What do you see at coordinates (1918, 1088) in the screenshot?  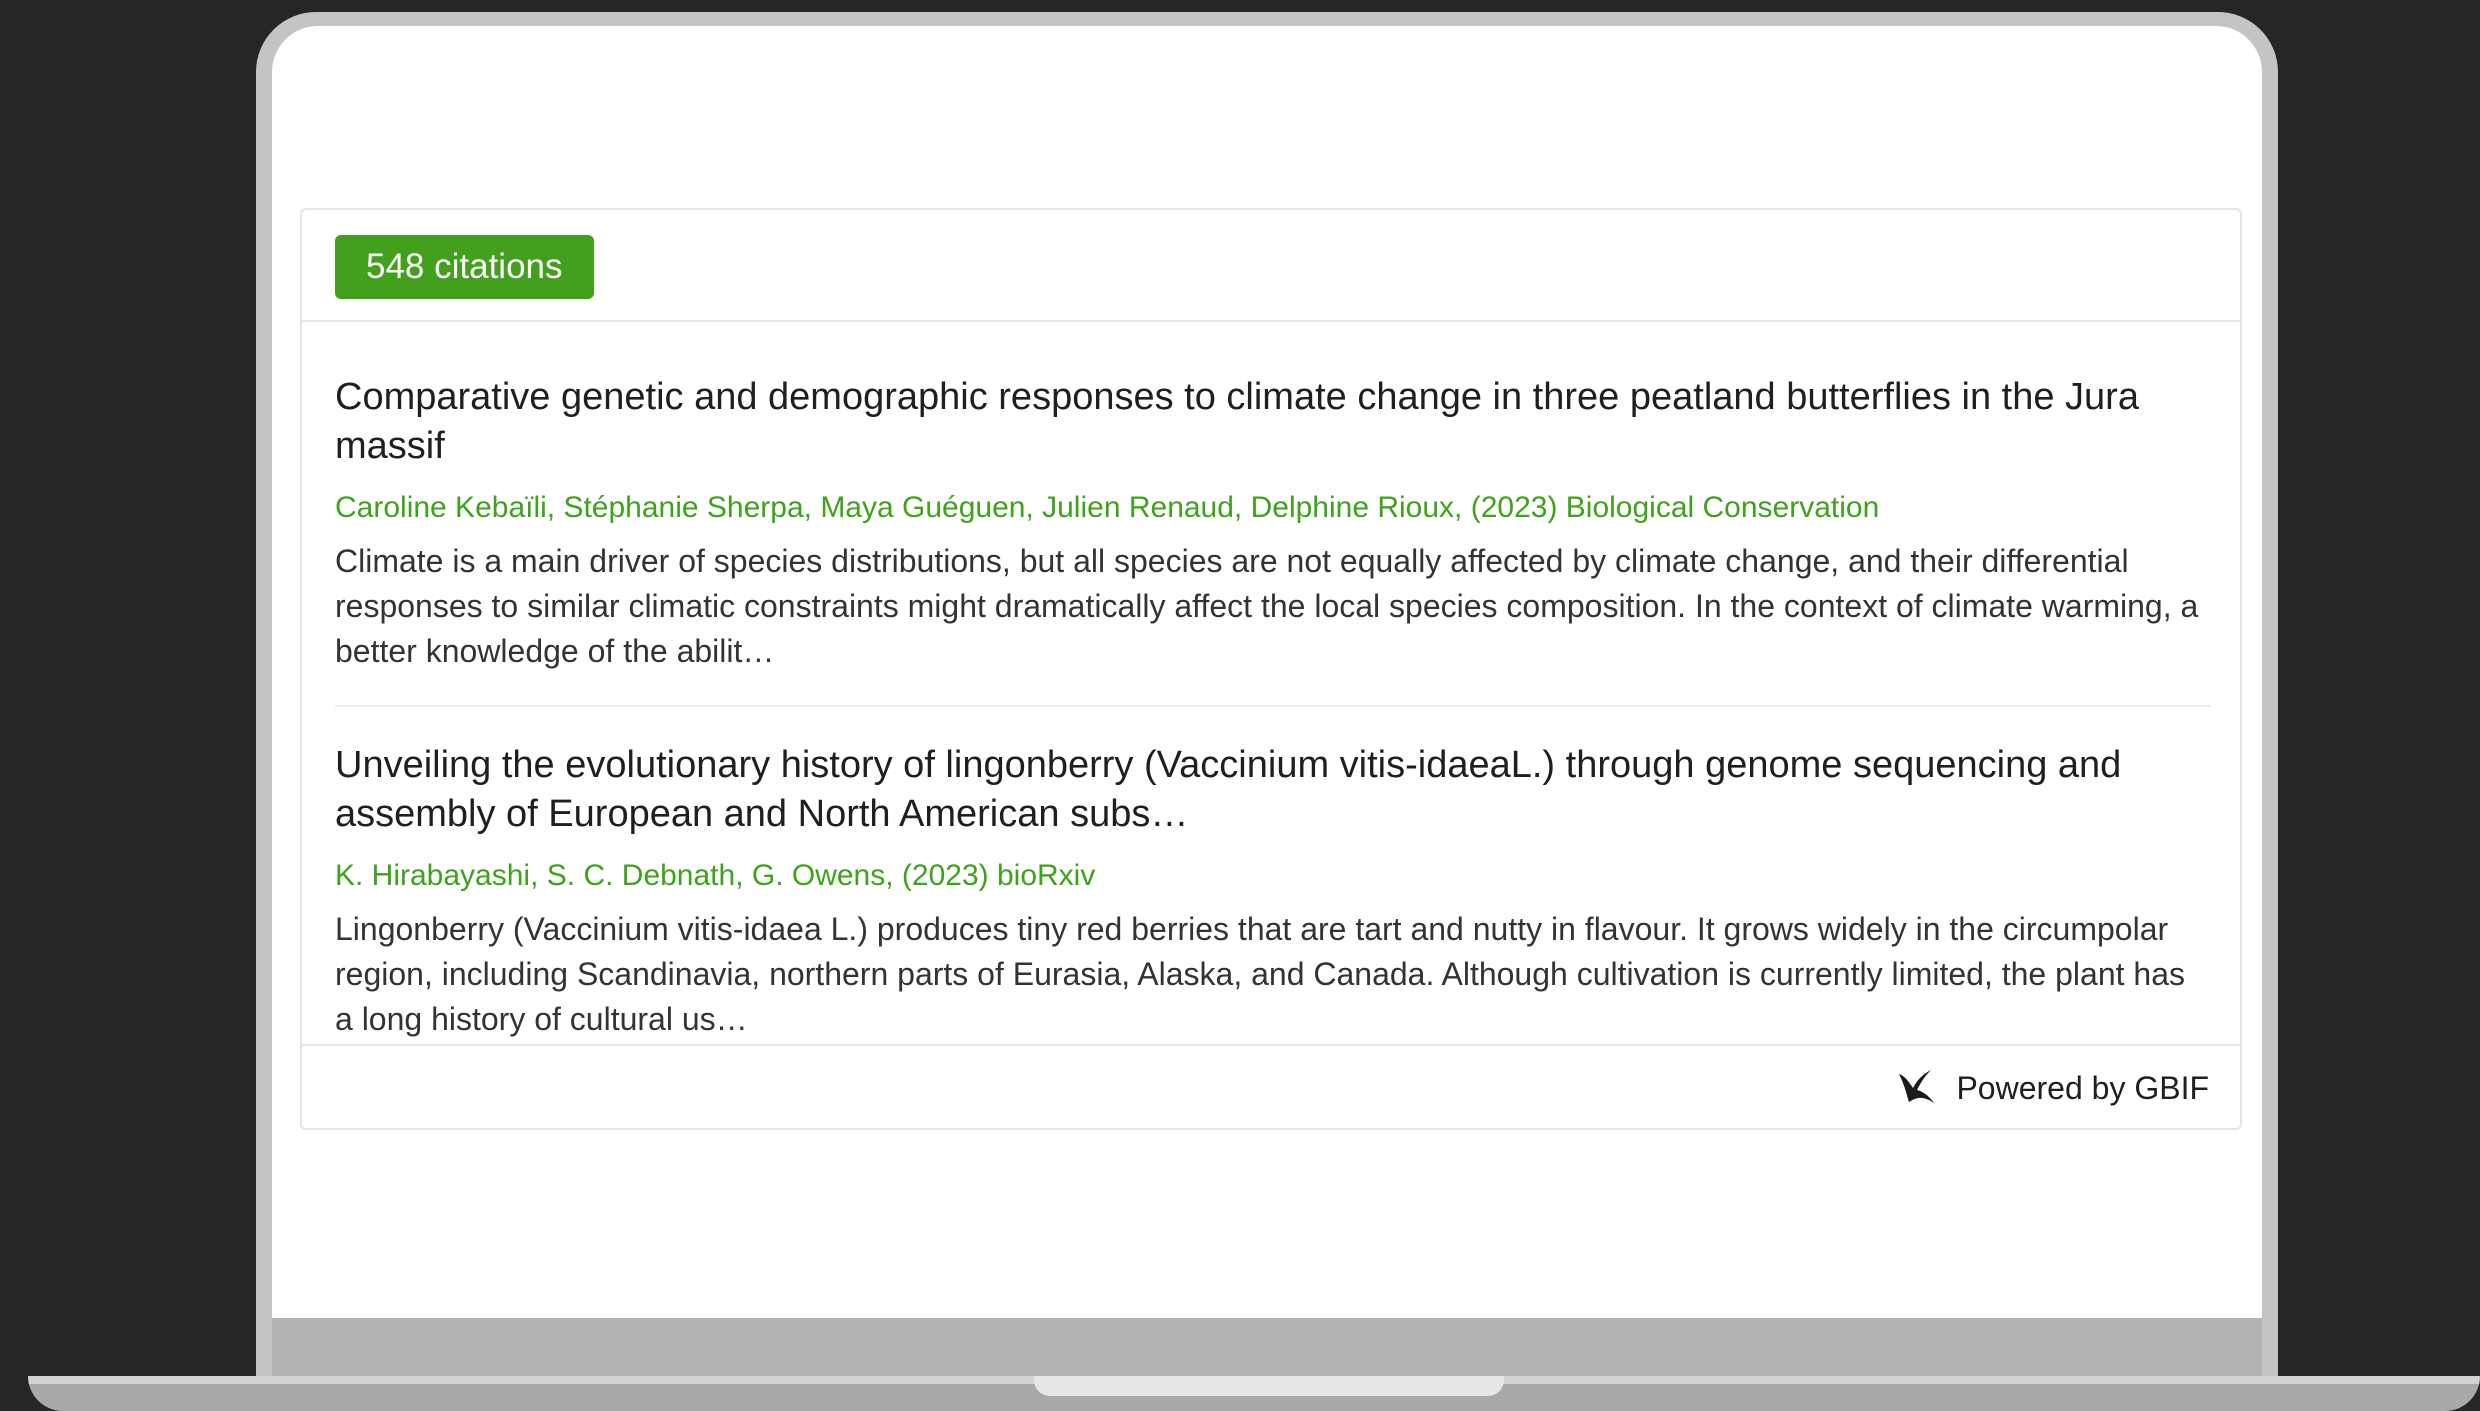 I see `gbif-logo-icon` at bounding box center [1918, 1088].